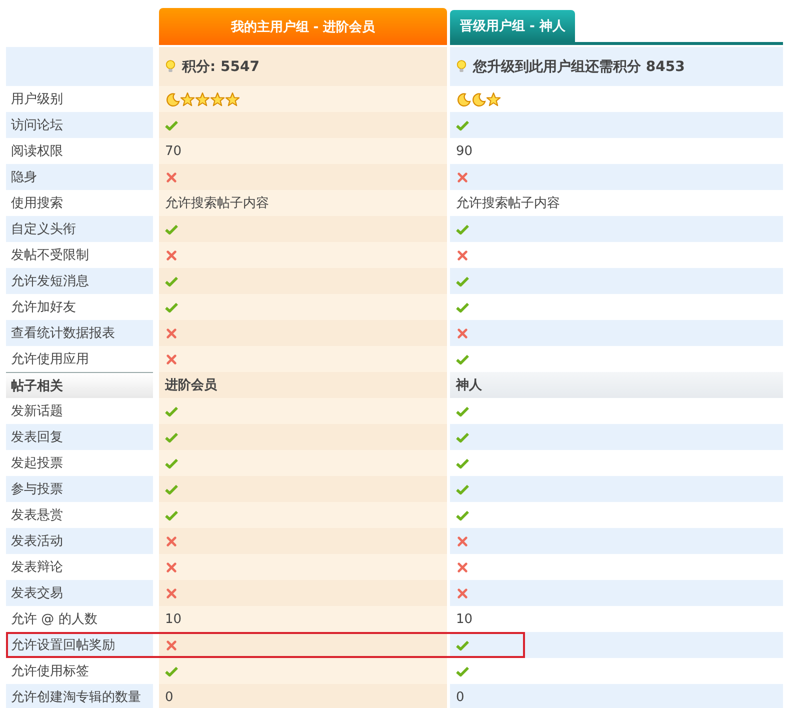 Image resolution: width=792 pixels, height=708 pixels. Describe the element at coordinates (50, 359) in the screenshot. I see `row-label: 允许使用应用` at that location.